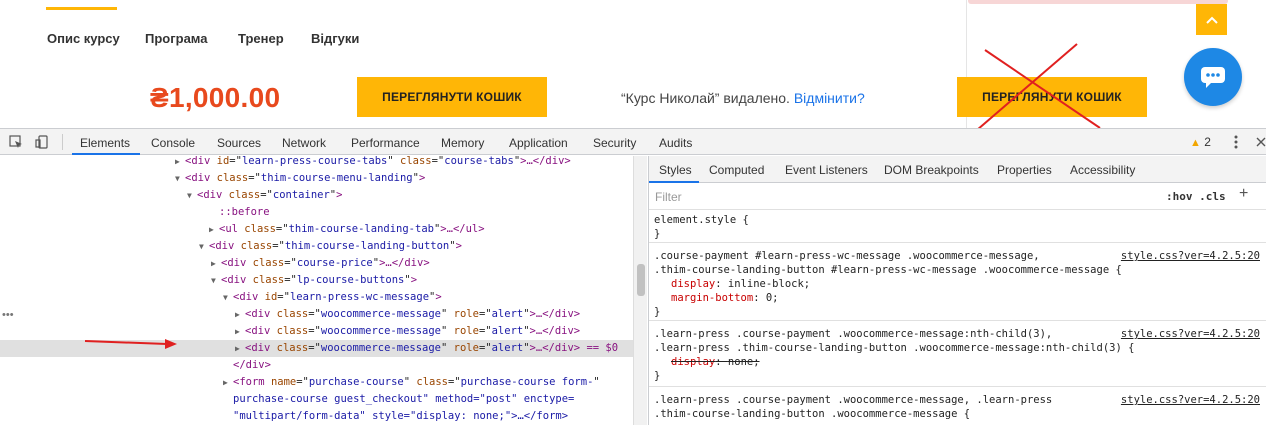  What do you see at coordinates (721, 362) in the screenshot?
I see `property-colon: :` at bounding box center [721, 362].